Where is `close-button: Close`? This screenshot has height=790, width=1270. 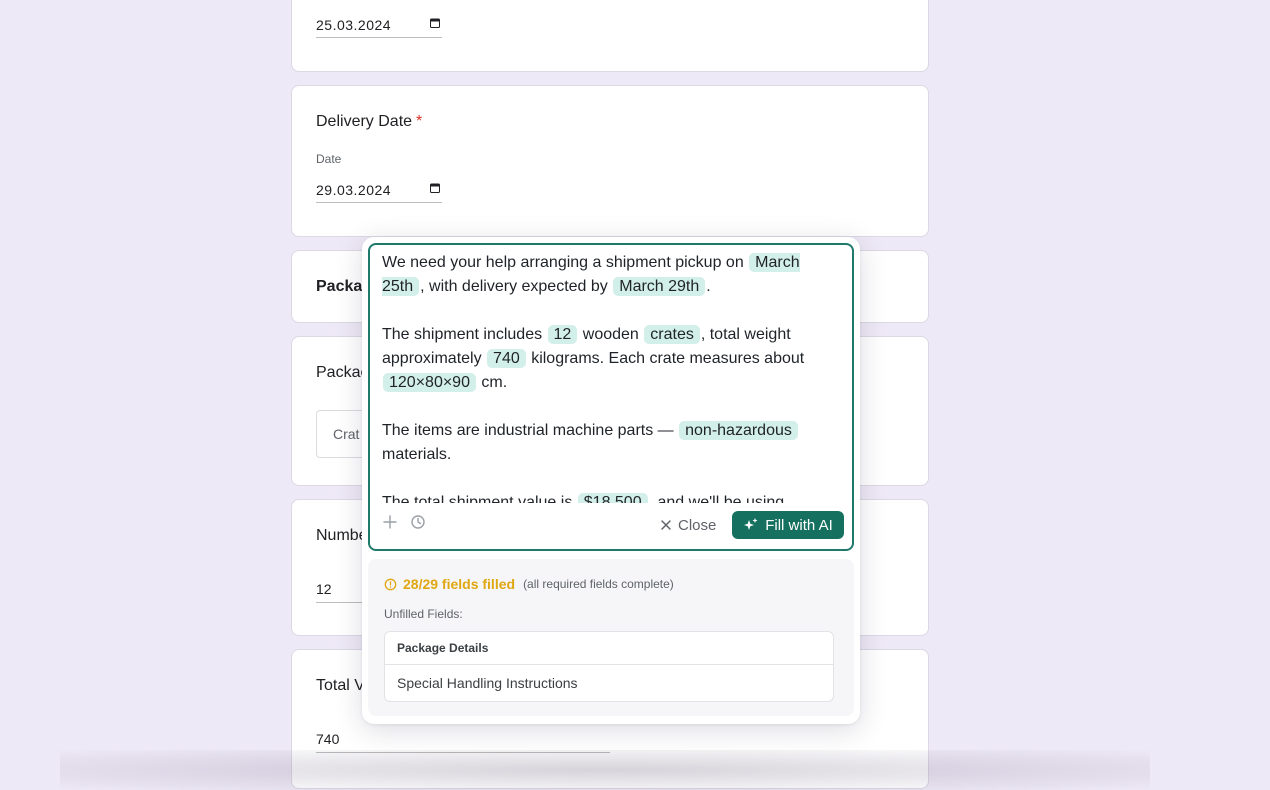
close-button: Close is located at coordinates (688, 525).